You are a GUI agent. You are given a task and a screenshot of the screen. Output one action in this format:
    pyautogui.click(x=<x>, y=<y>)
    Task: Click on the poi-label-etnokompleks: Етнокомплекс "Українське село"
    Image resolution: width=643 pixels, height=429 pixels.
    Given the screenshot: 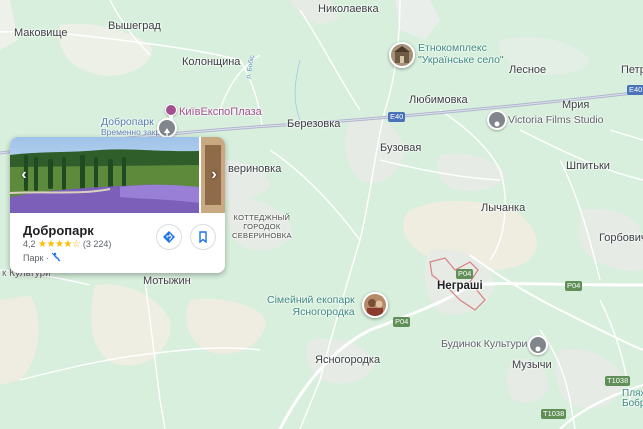 What is the action you would take?
    pyautogui.click(x=461, y=54)
    